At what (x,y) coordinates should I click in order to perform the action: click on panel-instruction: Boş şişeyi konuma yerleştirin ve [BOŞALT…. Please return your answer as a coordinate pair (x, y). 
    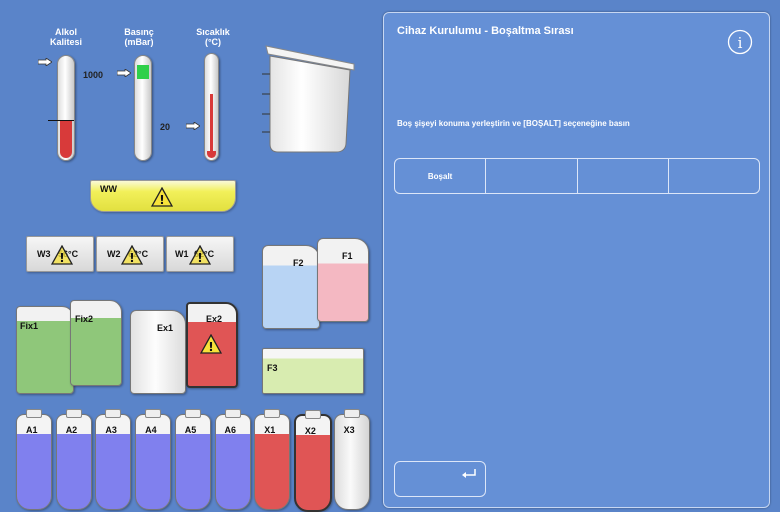
    Looking at the image, I should click on (513, 123).